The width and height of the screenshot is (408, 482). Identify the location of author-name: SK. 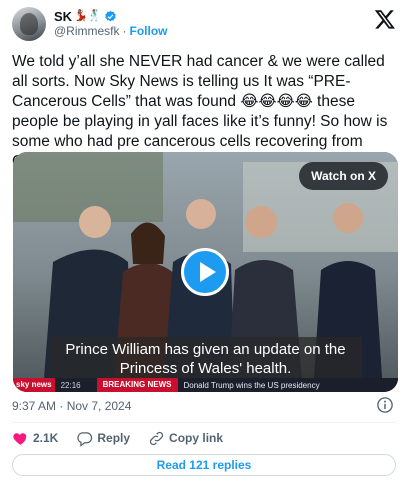
(63, 16).